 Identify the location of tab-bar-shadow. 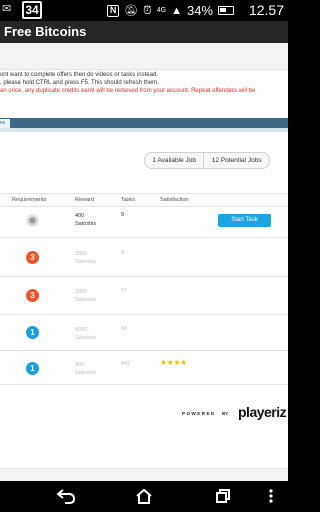
(144, 130).